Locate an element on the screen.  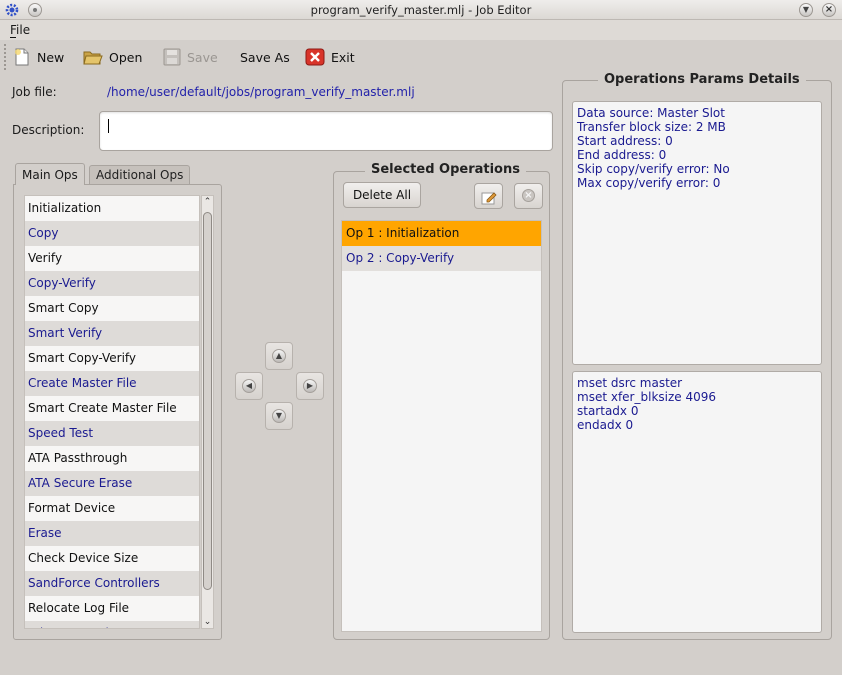
arrow-up-icon: ▲ is located at coordinates (279, 356).